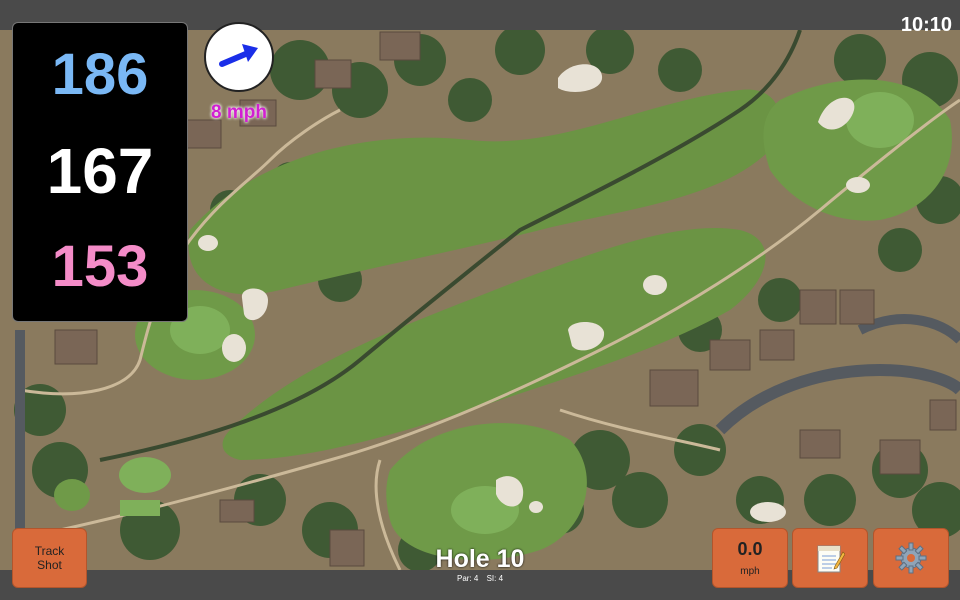 Image resolution: width=960 pixels, height=600 pixels. I want to click on hole-title: Hole 10, so click(480, 559).